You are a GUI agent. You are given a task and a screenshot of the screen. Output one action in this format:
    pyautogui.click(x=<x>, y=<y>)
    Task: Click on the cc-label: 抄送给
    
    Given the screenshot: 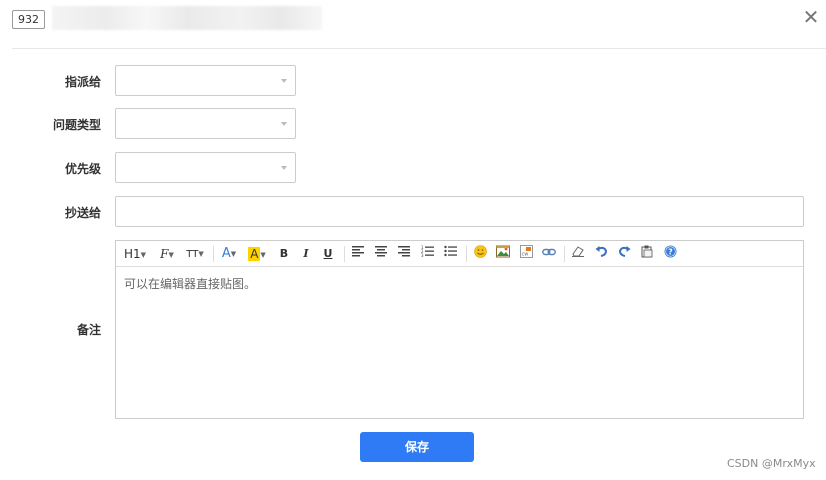 What is the action you would take?
    pyautogui.click(x=82, y=213)
    